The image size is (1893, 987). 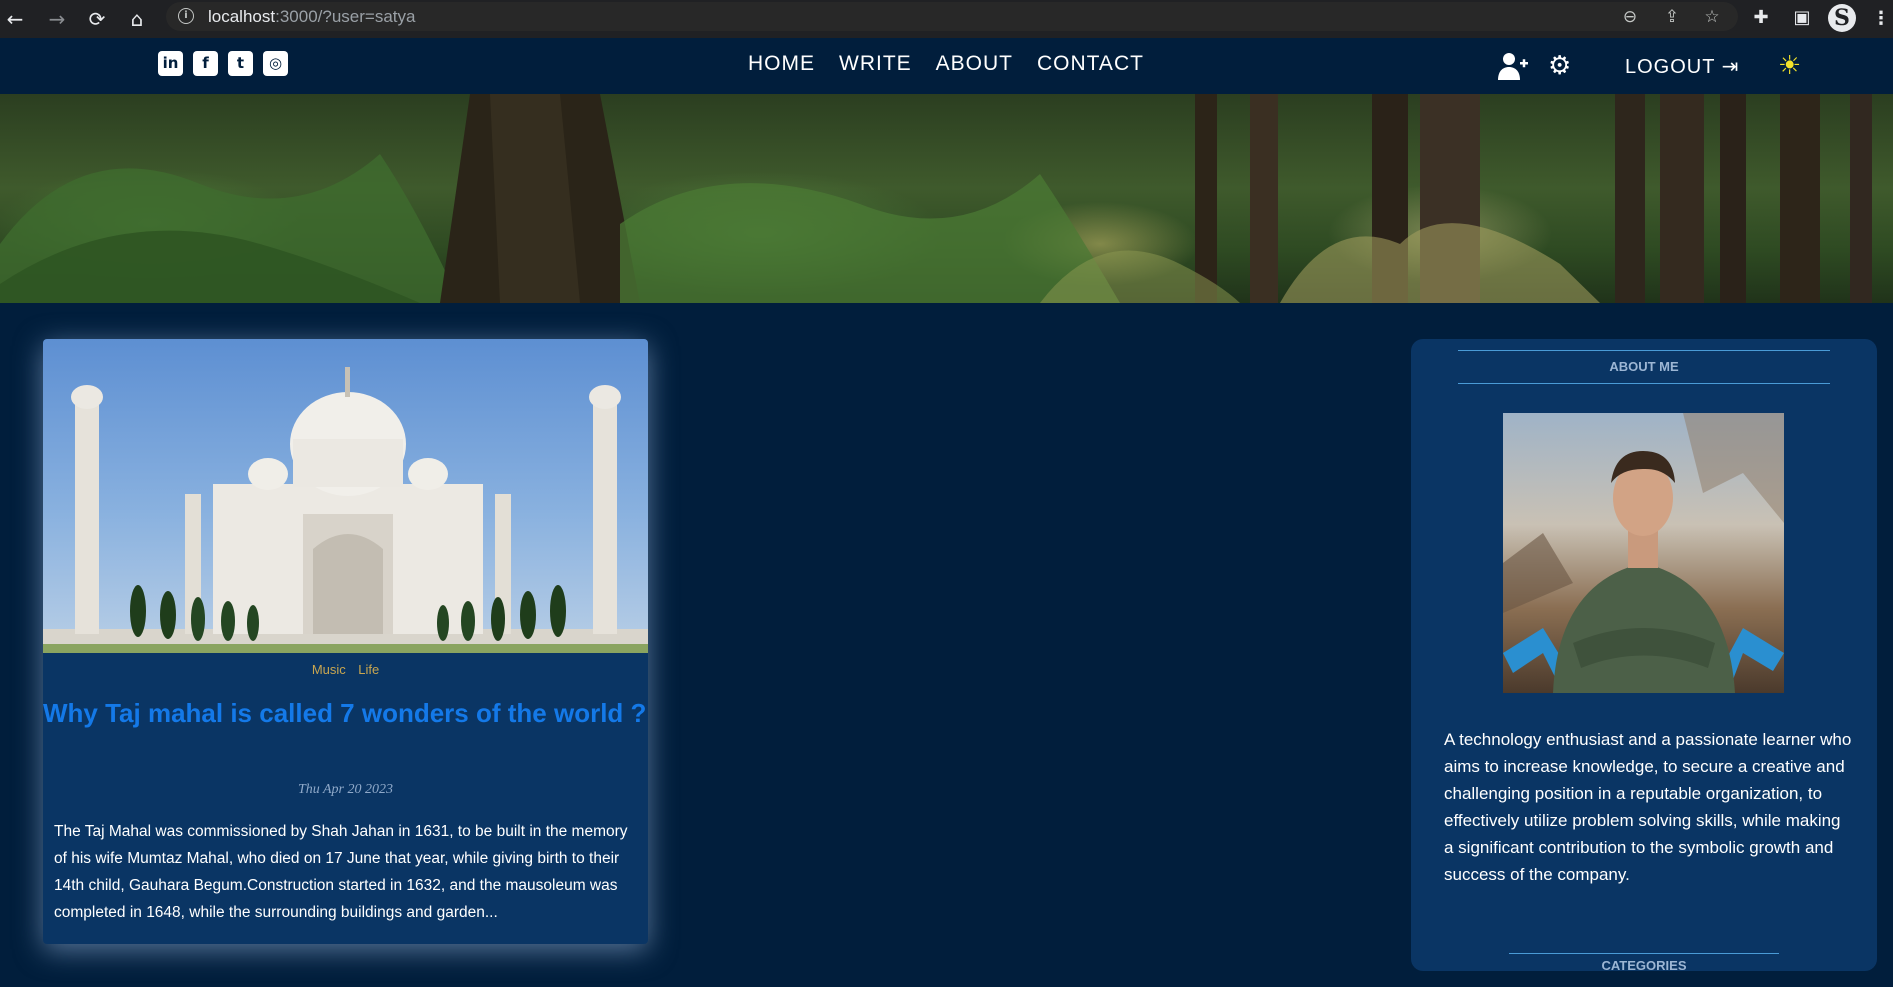 I want to click on zoom-out-icon: ⊖, so click(x=1630, y=17).